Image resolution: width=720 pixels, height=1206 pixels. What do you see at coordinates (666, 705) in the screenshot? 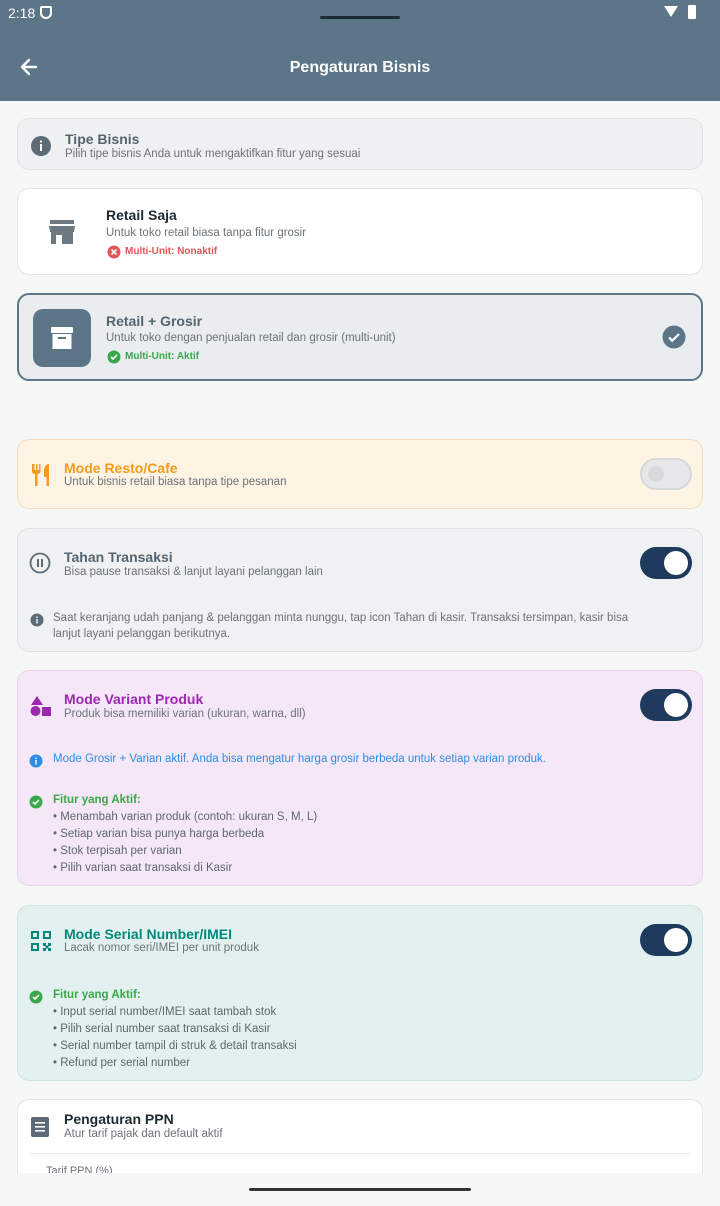
I see `variant-toggle` at bounding box center [666, 705].